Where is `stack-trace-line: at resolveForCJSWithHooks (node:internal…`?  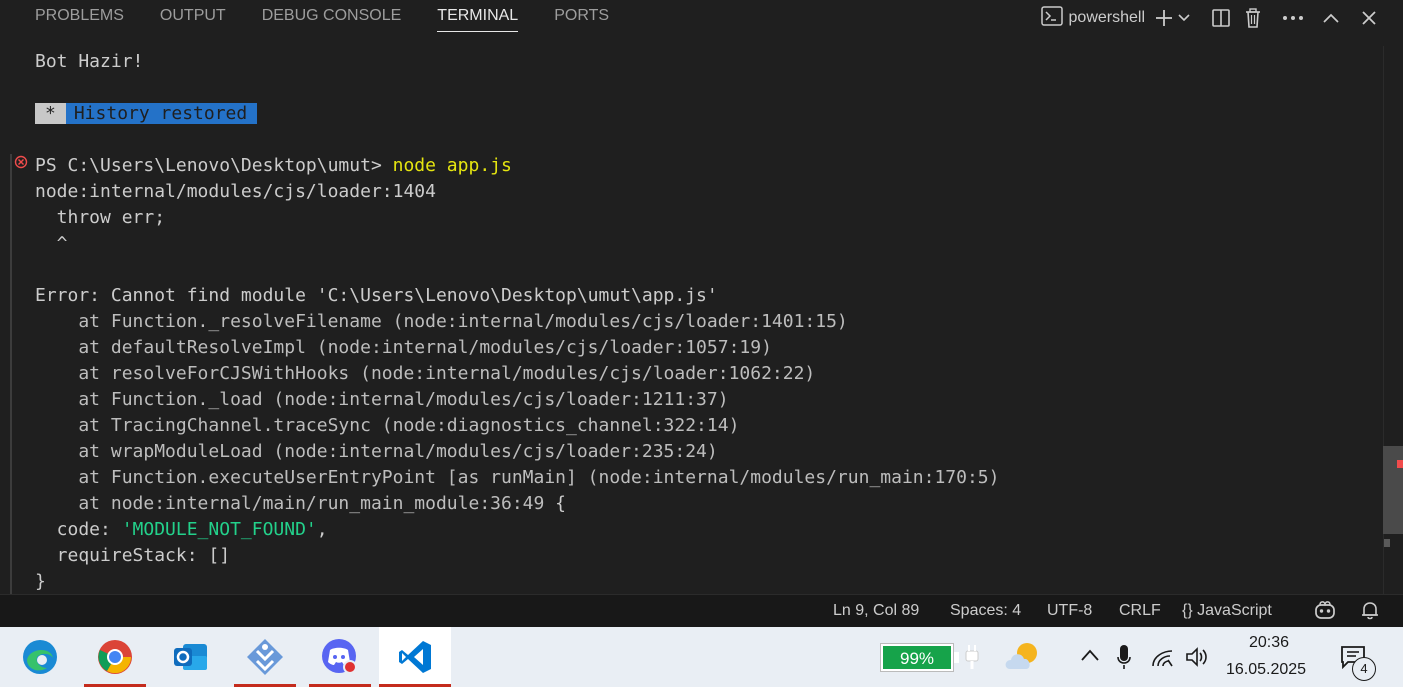 stack-trace-line: at resolveForCJSWithHooks (node:internal… is located at coordinates (425, 373).